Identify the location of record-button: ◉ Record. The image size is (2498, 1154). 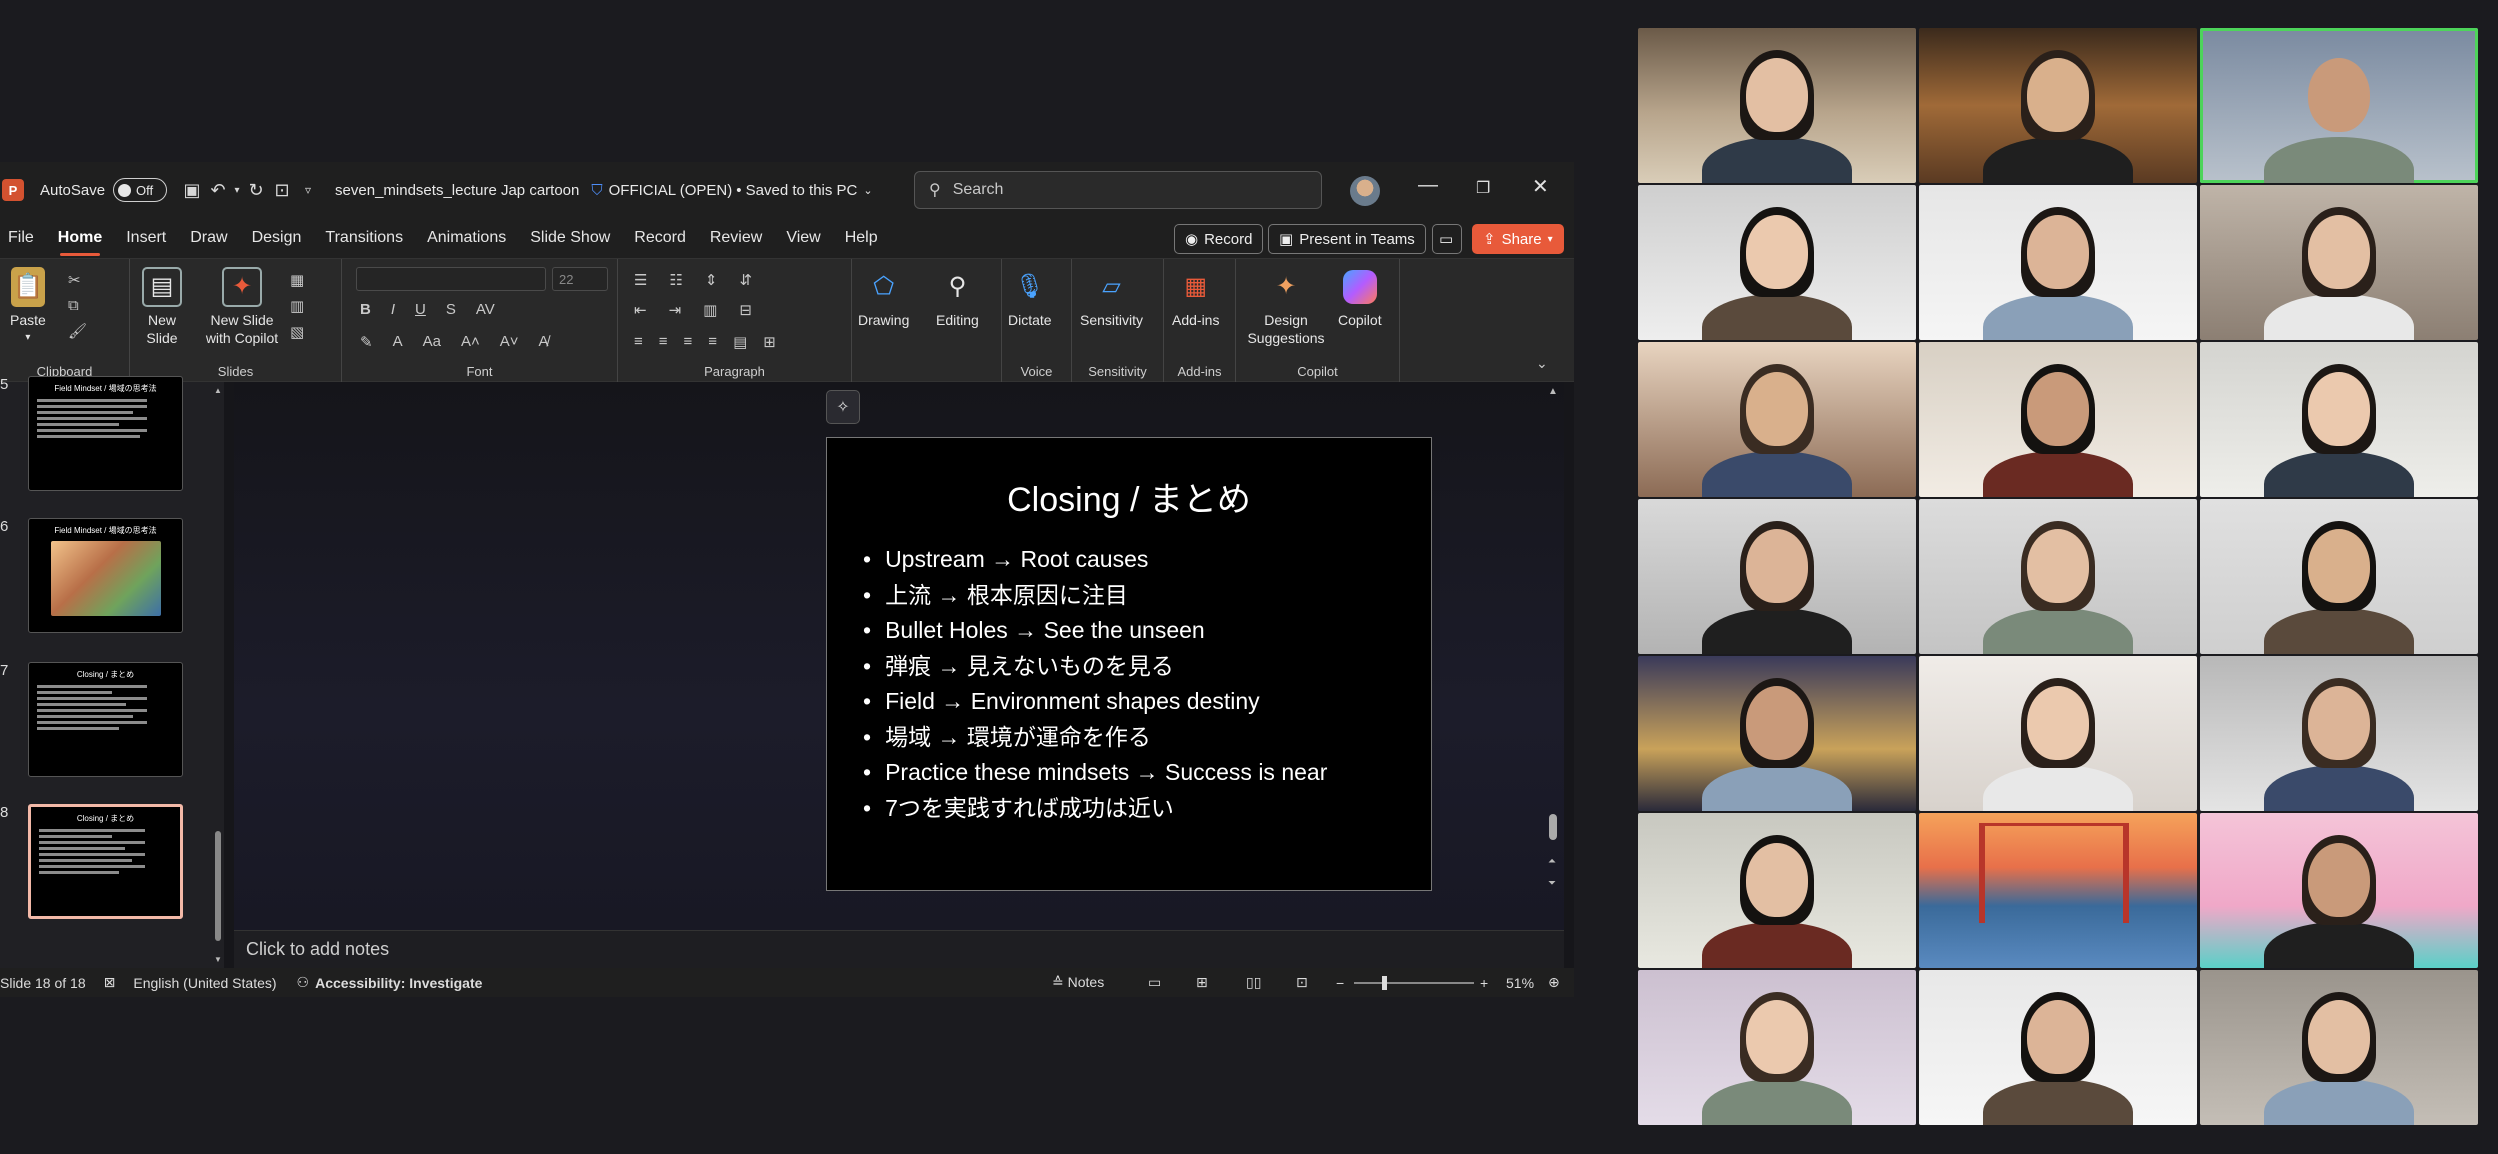
(1219, 239).